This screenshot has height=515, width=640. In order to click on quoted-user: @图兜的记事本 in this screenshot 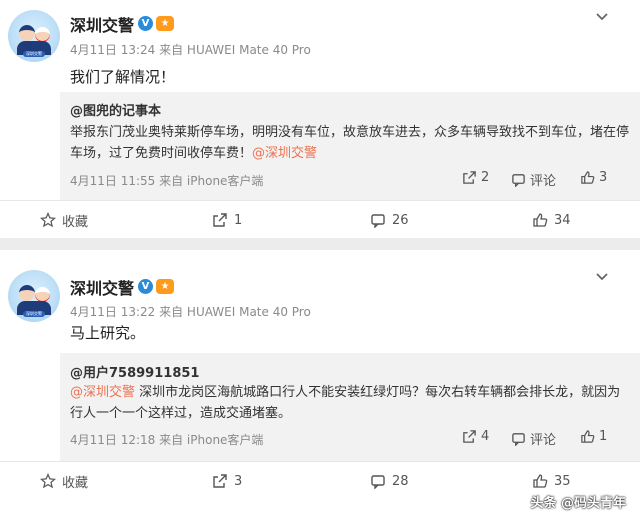, I will do `click(115, 109)`.